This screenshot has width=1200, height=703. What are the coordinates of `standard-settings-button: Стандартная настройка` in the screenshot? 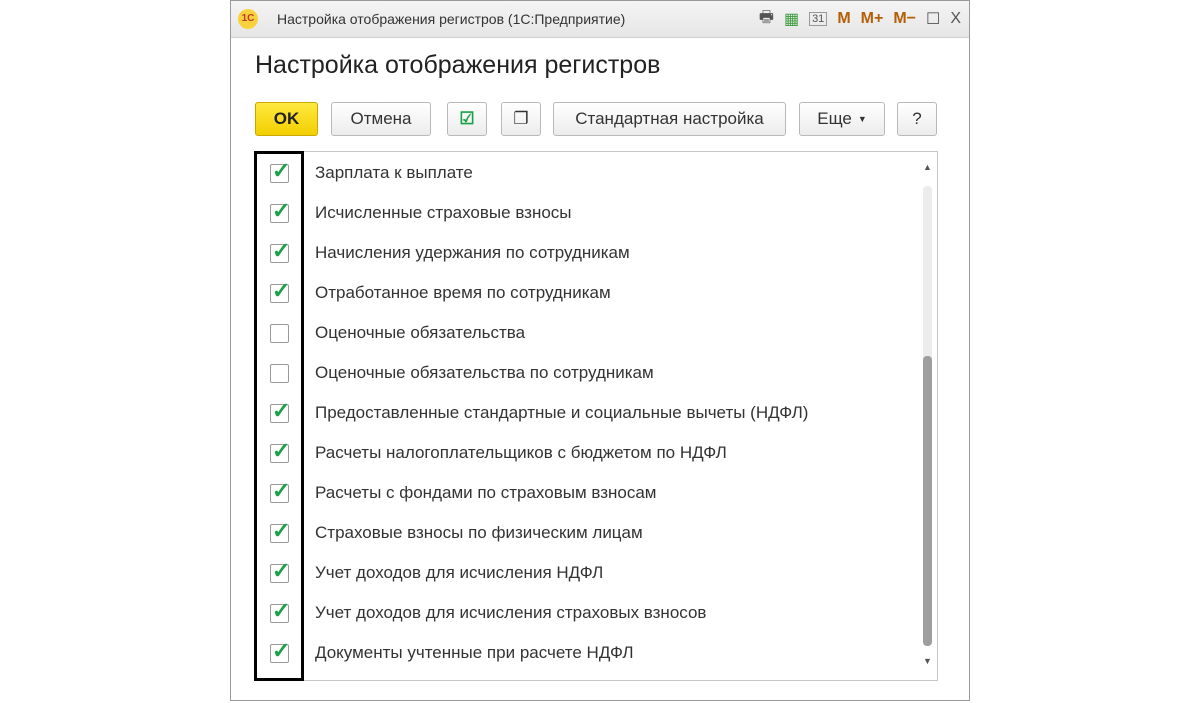 It's located at (669, 119).